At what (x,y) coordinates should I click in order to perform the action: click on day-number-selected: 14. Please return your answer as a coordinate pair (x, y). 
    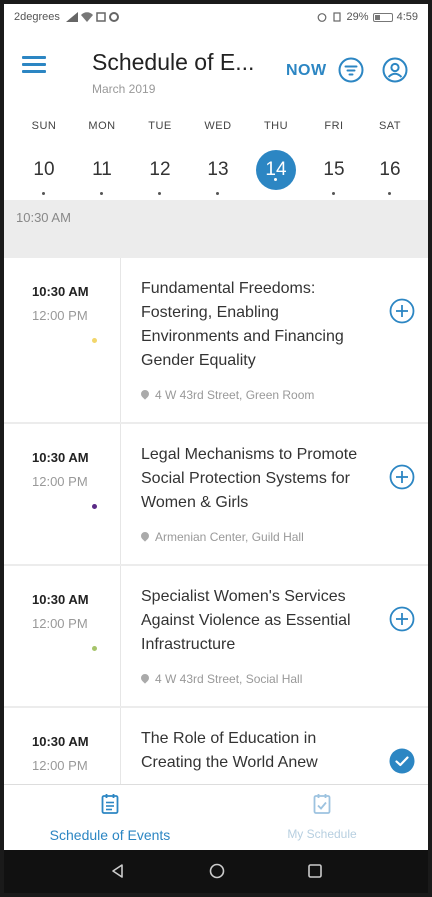
    Looking at the image, I should click on (276, 170).